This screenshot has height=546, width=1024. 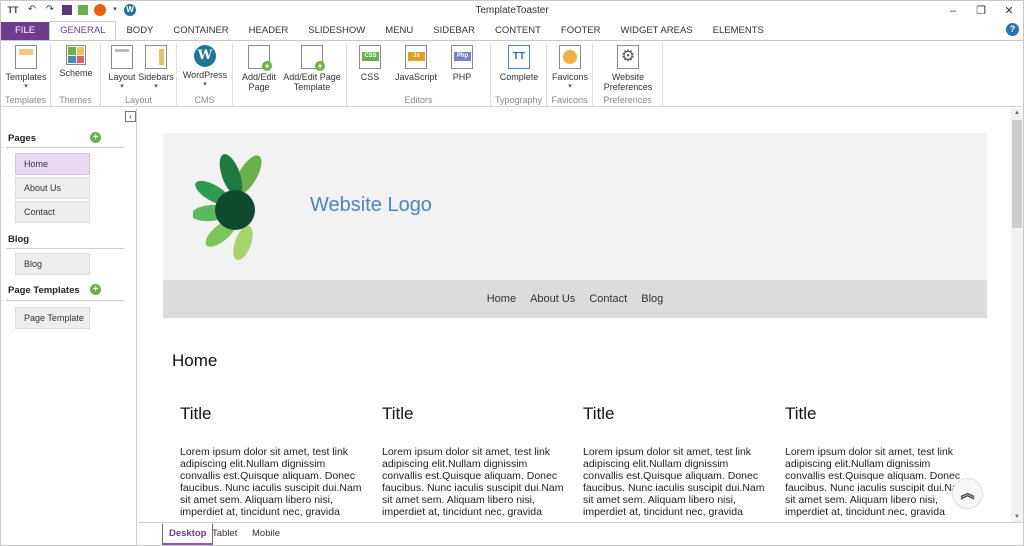 I want to click on layout-button: Layout ▾, so click(x=122, y=68).